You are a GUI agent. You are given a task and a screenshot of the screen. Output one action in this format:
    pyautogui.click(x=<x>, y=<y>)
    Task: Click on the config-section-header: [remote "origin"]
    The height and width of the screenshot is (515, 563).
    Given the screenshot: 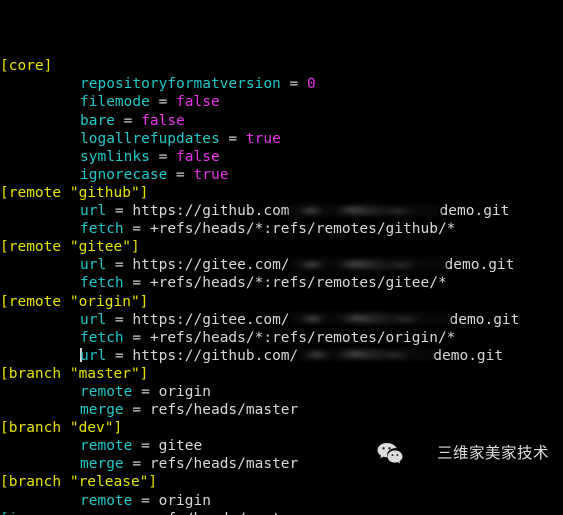 What is the action you would take?
    pyautogui.click(x=281, y=302)
    